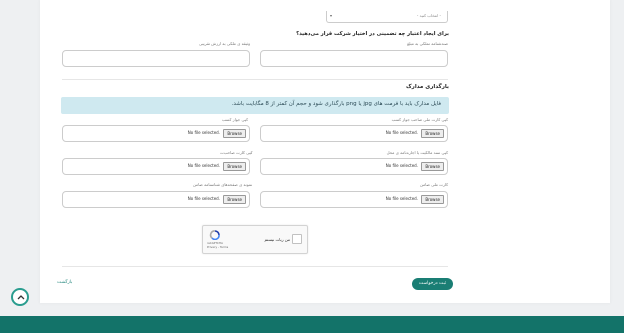  I want to click on file-label: کپی سند مالکیت یا اجاره‌نامه ی محل, so click(417, 152).